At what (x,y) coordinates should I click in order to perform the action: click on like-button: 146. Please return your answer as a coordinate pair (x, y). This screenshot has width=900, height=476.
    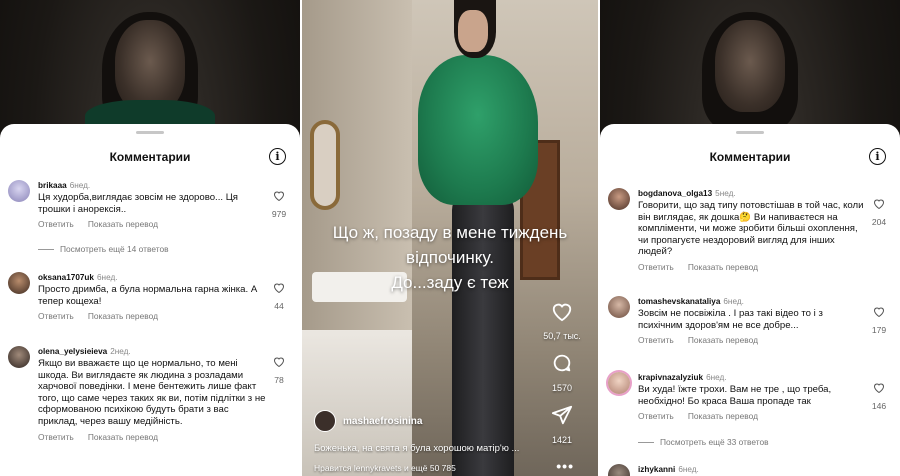
    Looking at the image, I should click on (879, 395).